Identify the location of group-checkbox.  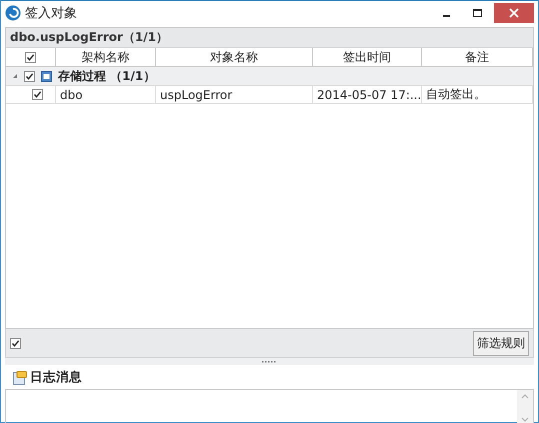
(29, 76).